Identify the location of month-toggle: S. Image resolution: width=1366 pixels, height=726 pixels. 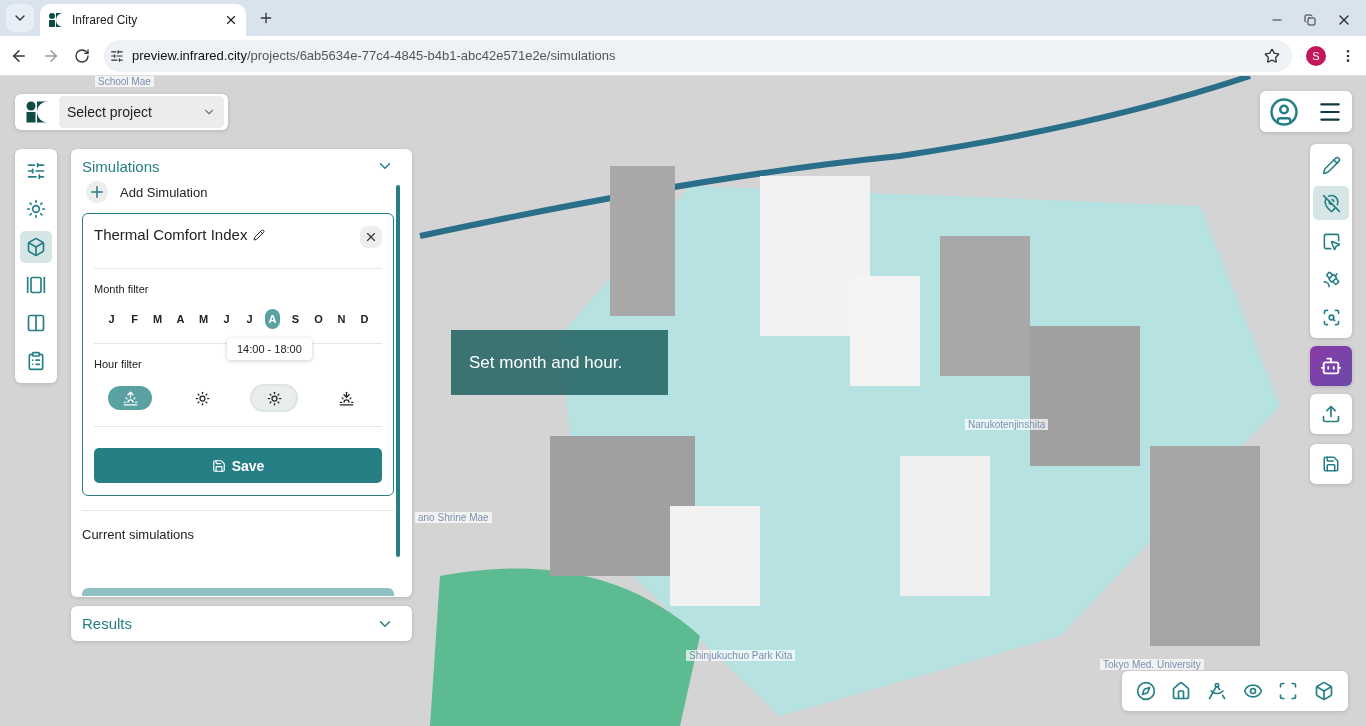
(295, 319).